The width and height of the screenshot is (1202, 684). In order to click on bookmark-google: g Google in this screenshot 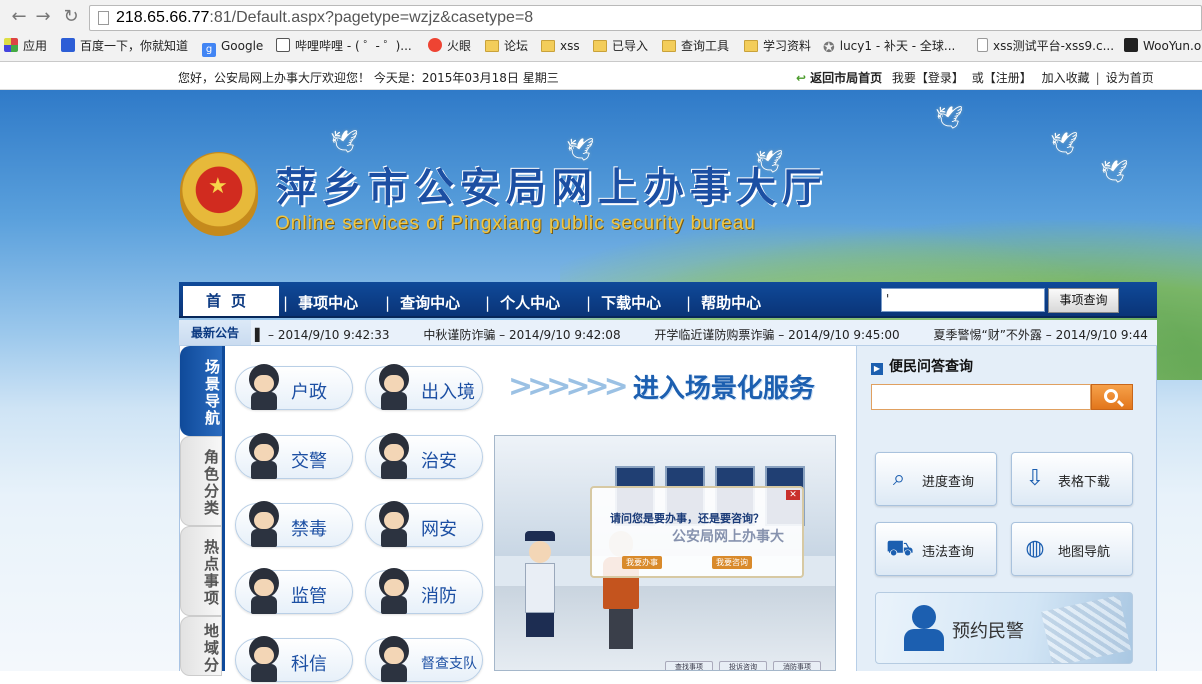, I will do `click(232, 47)`.